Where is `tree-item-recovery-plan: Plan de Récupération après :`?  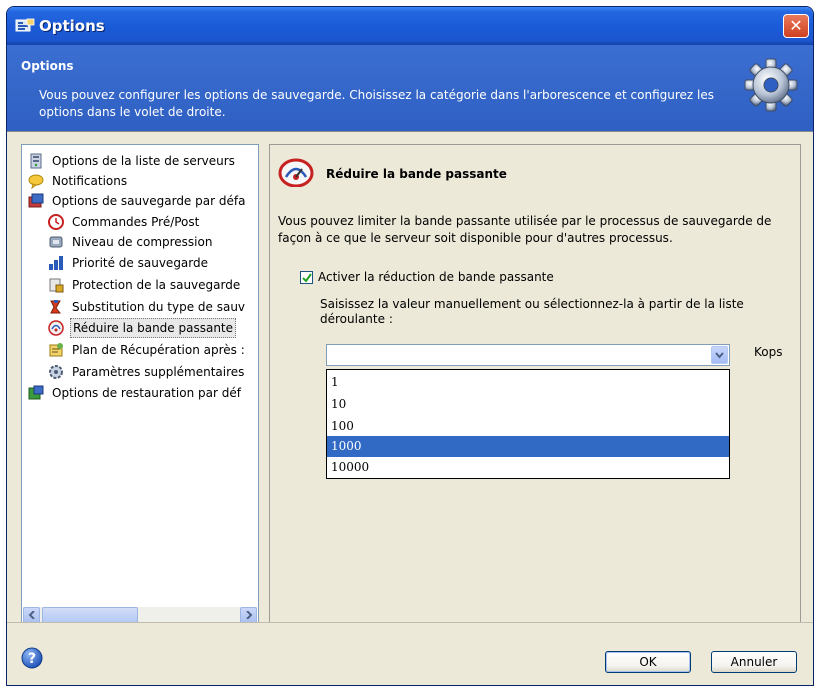
tree-item-recovery-plan: Plan de Récupération après : is located at coordinates (151, 350).